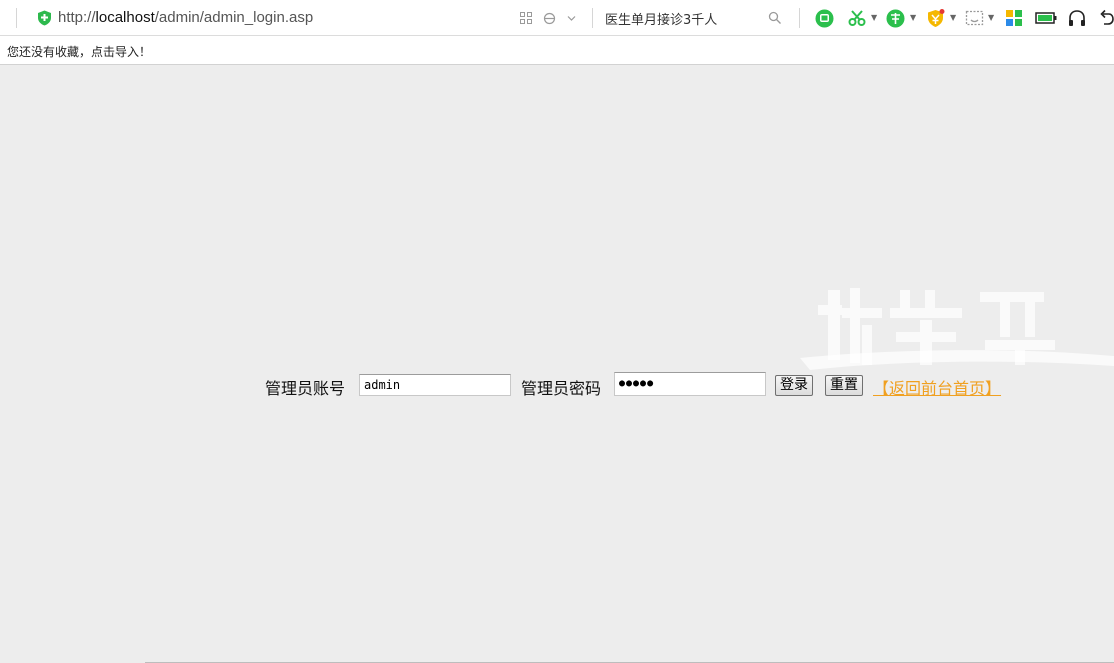 Image resolution: width=1114 pixels, height=663 pixels. I want to click on headphones-icon, so click(1077, 18).